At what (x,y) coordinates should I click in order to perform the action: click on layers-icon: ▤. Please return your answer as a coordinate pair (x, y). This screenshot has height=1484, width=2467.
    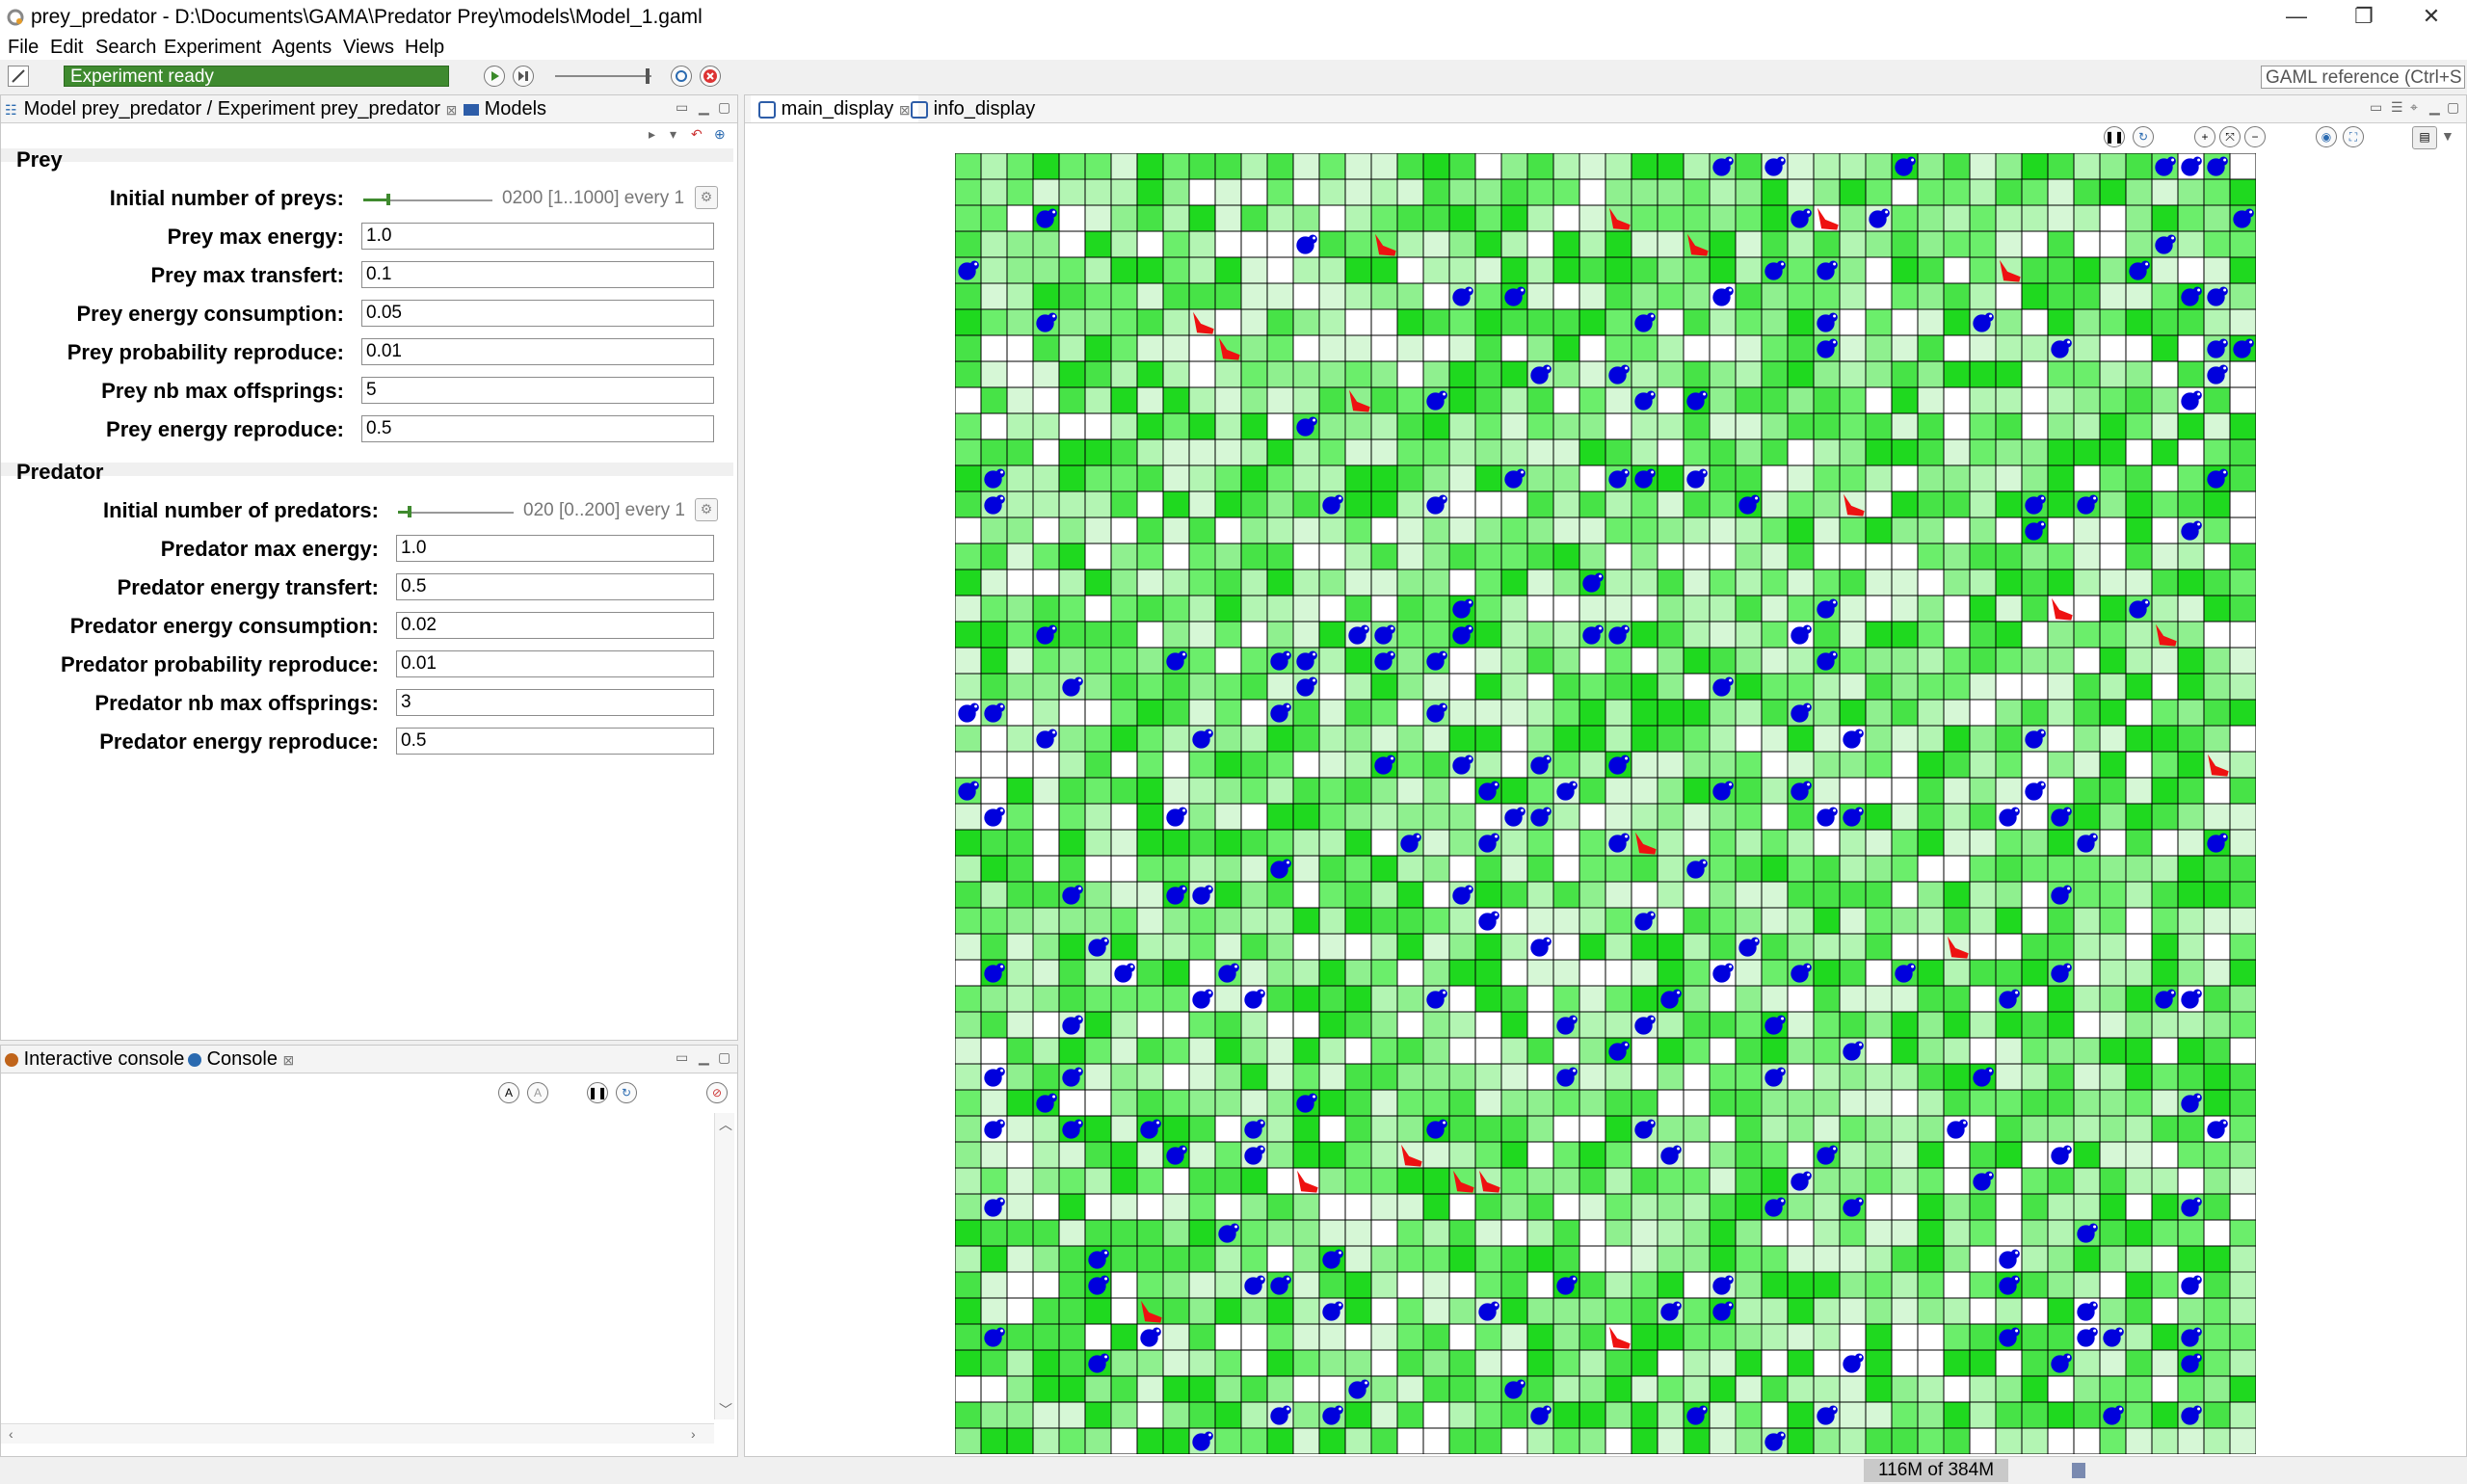
    Looking at the image, I should click on (2424, 137).